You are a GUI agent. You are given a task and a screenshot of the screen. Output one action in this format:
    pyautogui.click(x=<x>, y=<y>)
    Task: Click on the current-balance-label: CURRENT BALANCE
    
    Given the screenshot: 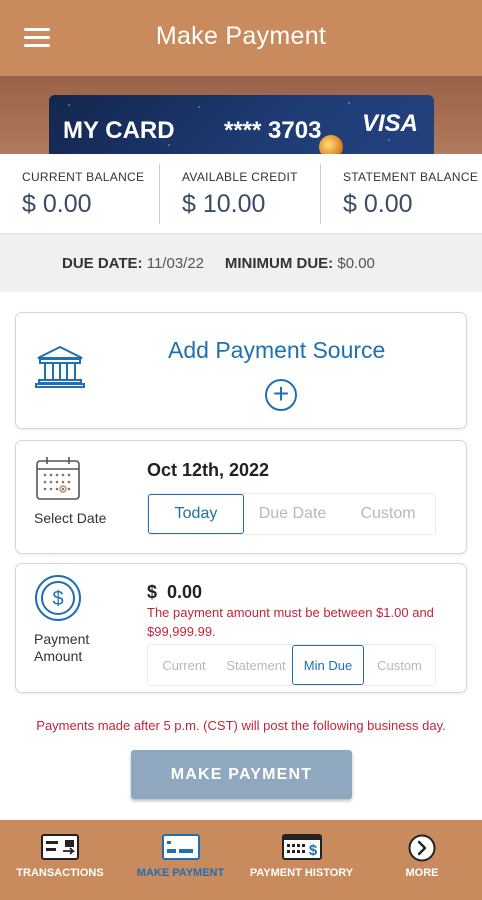 What is the action you would take?
    pyautogui.click(x=83, y=177)
    